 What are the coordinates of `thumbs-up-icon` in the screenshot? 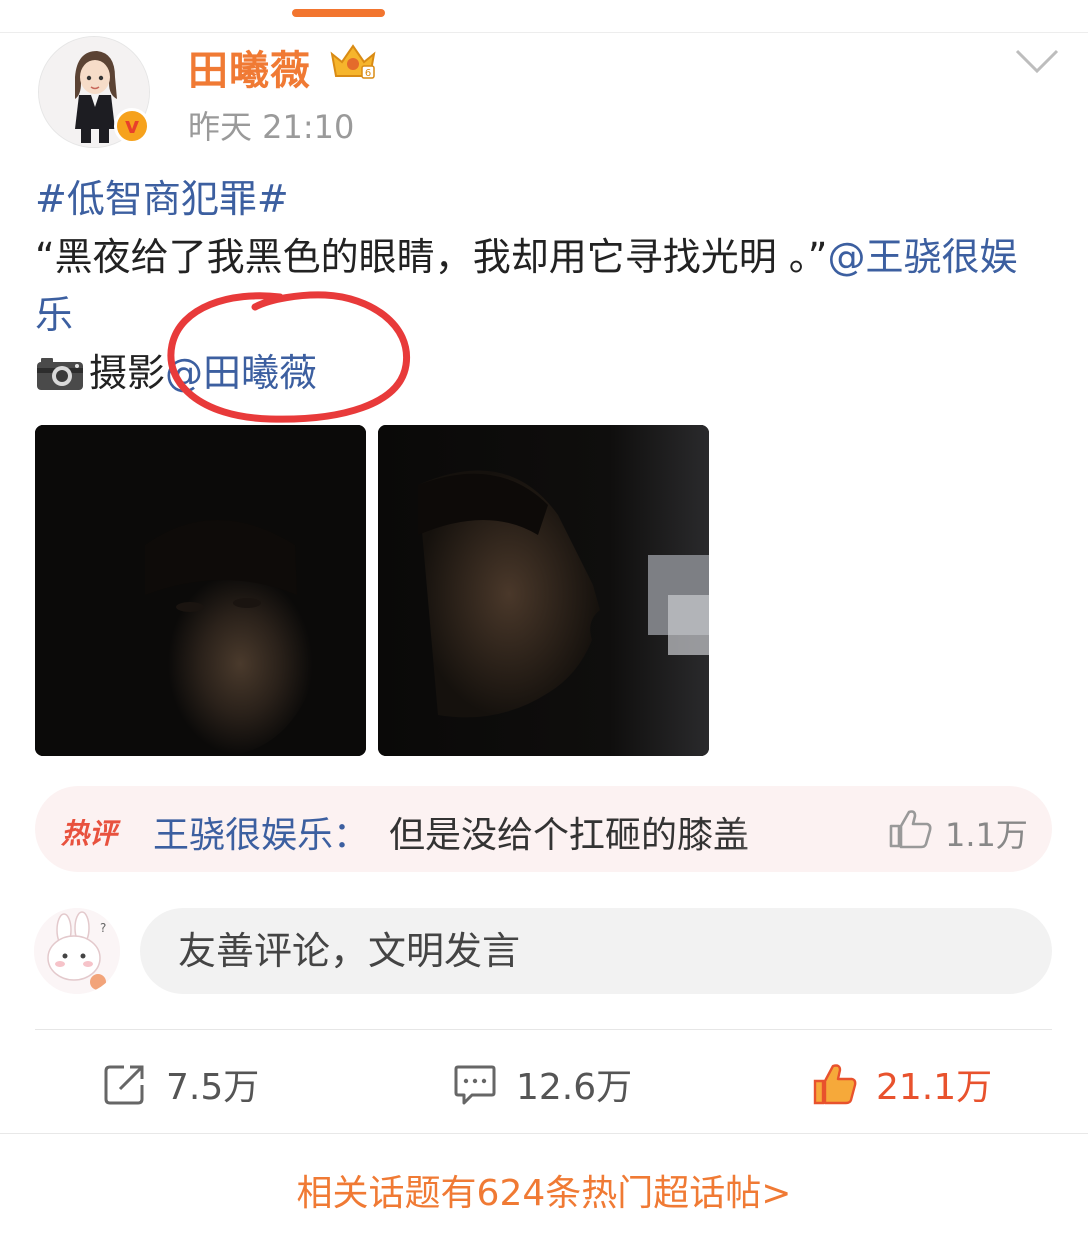 It's located at (910, 828).